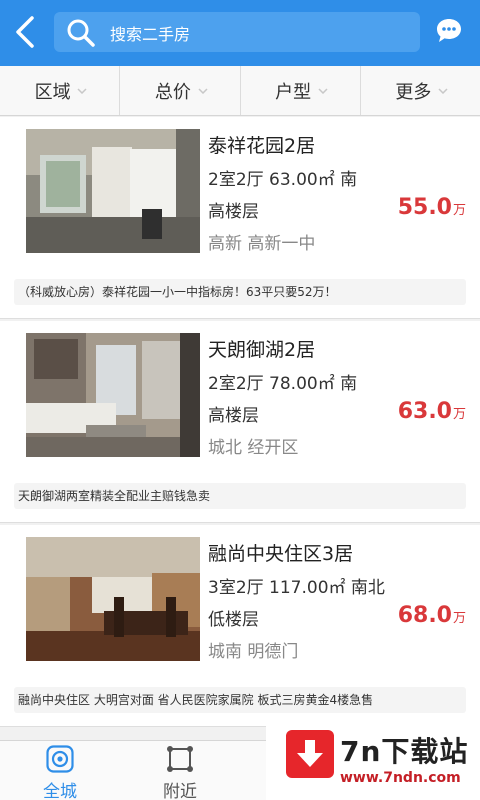 This screenshot has height=800, width=480. I want to click on filter-label: 区域, so click(52, 92).